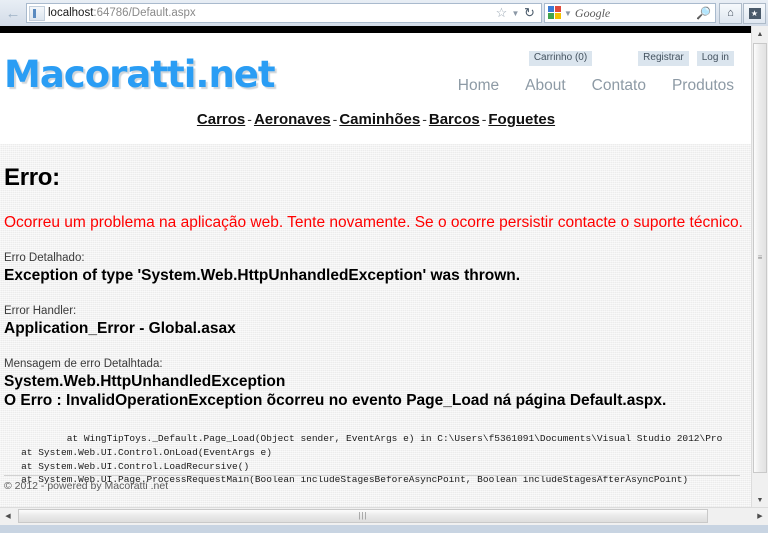  I want to click on scrollbar-grip-icon: ≡, so click(760, 257).